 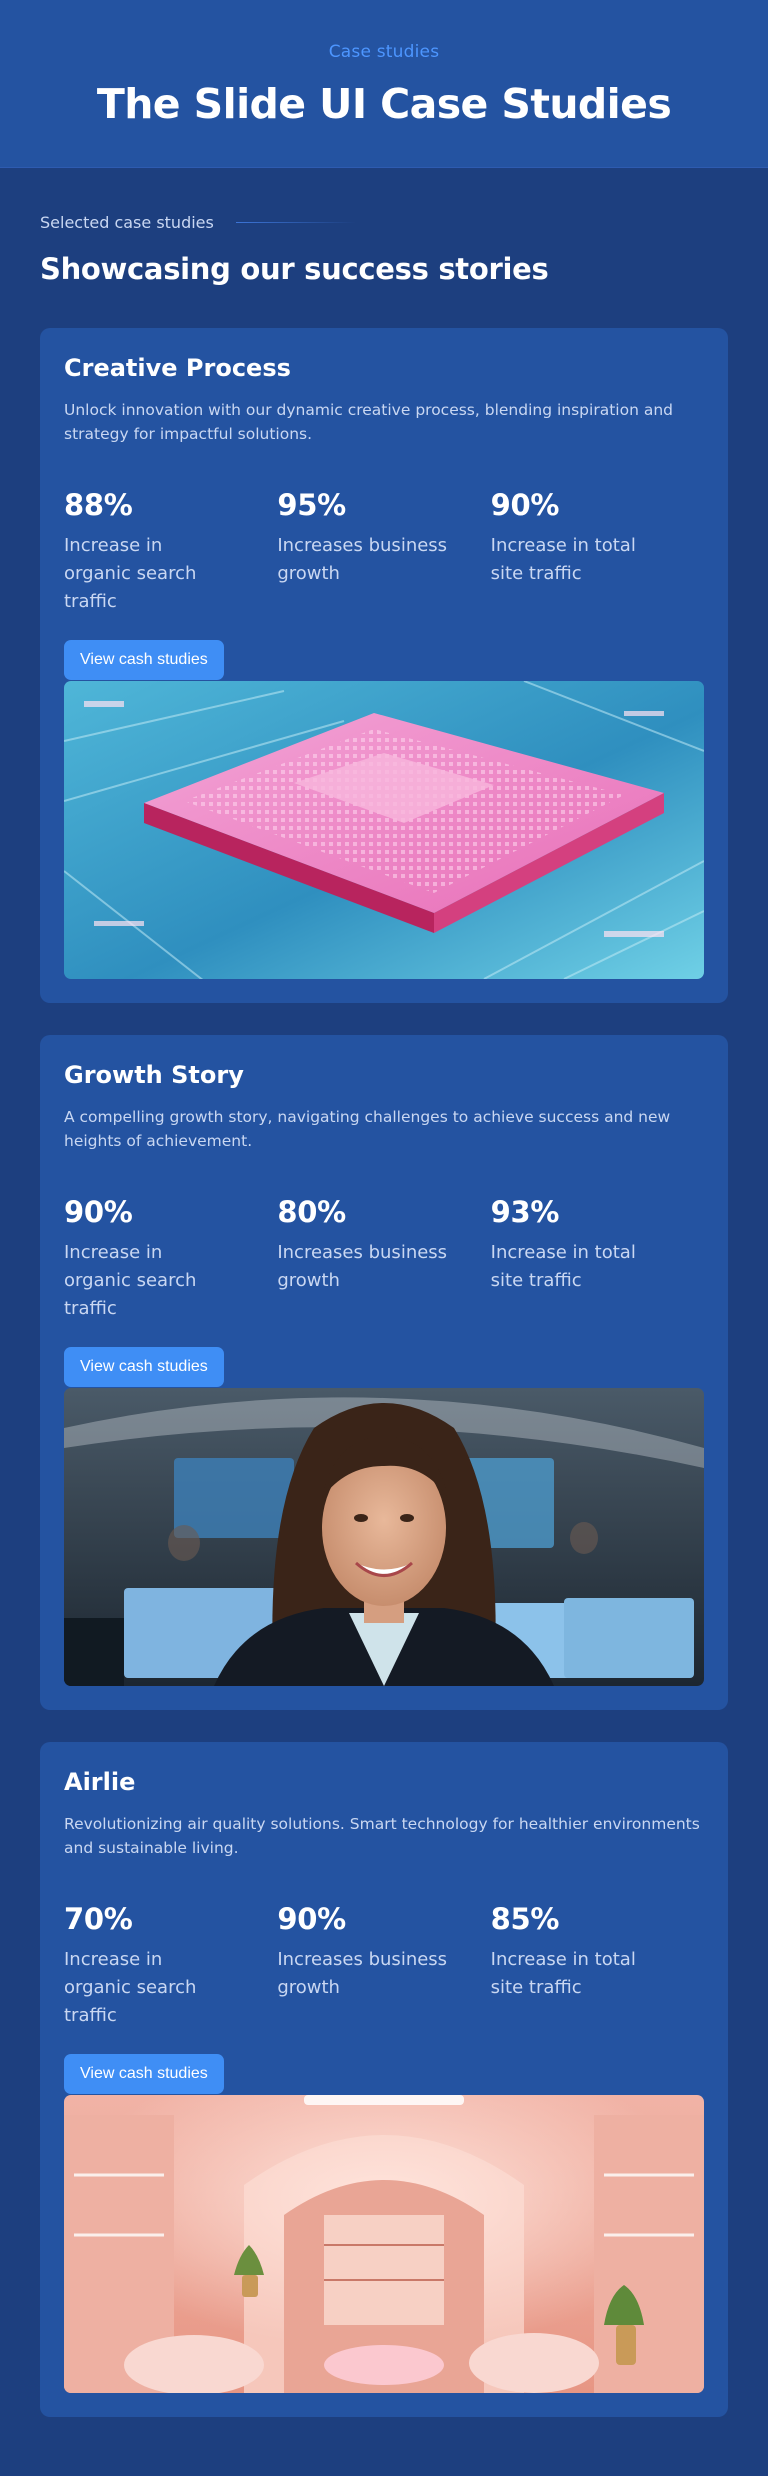 I want to click on stat-item: 80% Increases business growth, so click(x=383, y=1259).